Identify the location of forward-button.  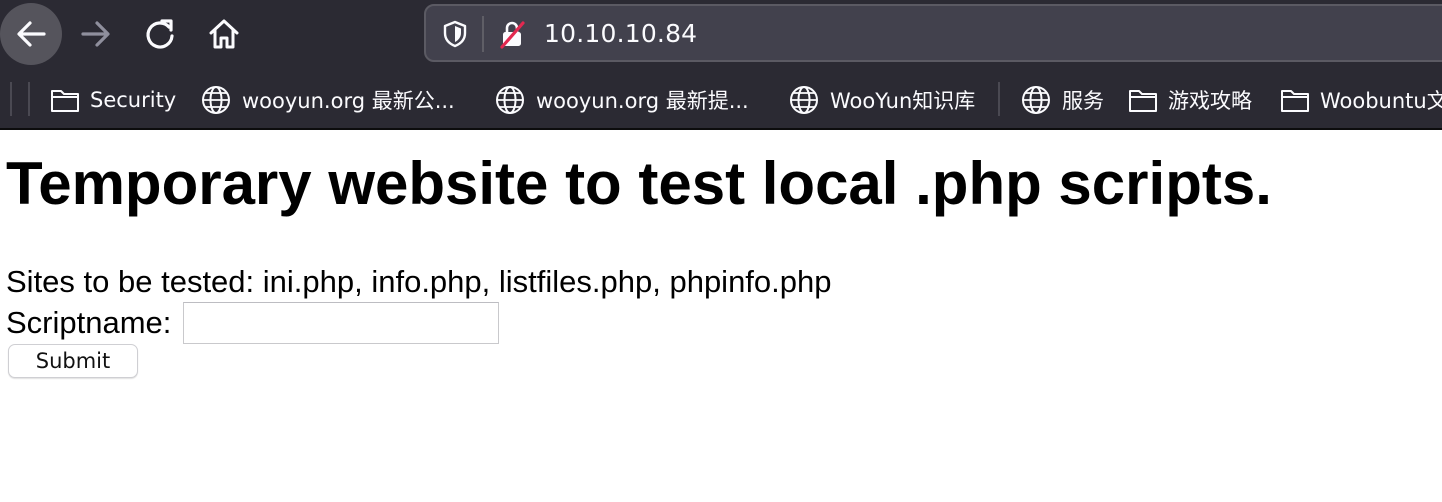
(96, 34).